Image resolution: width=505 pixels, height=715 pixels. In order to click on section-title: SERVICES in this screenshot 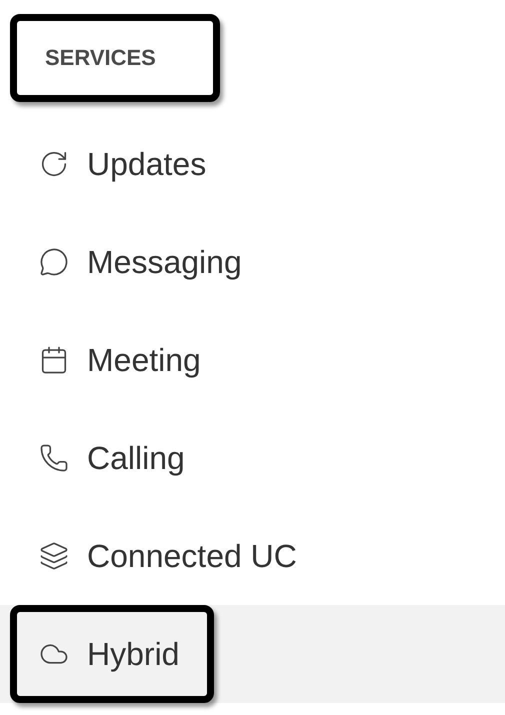, I will do `click(115, 58)`.